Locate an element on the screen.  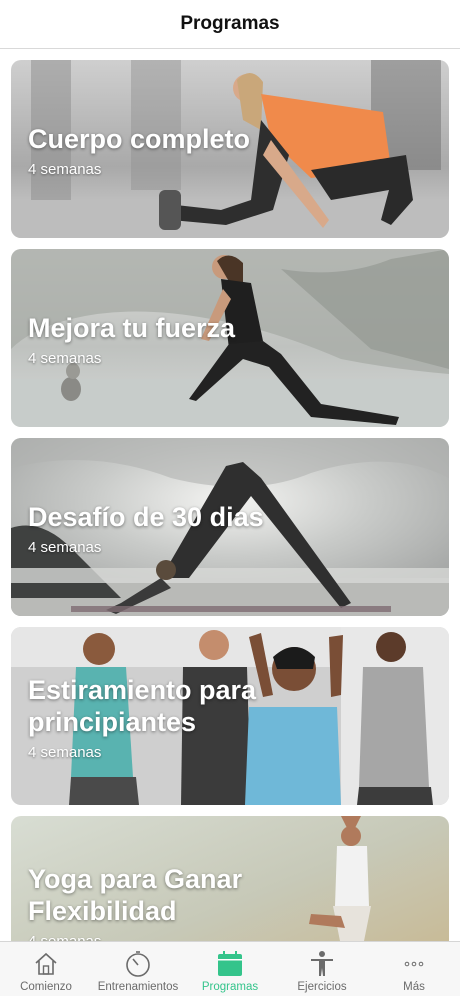
person-icon is located at coordinates (322, 964).